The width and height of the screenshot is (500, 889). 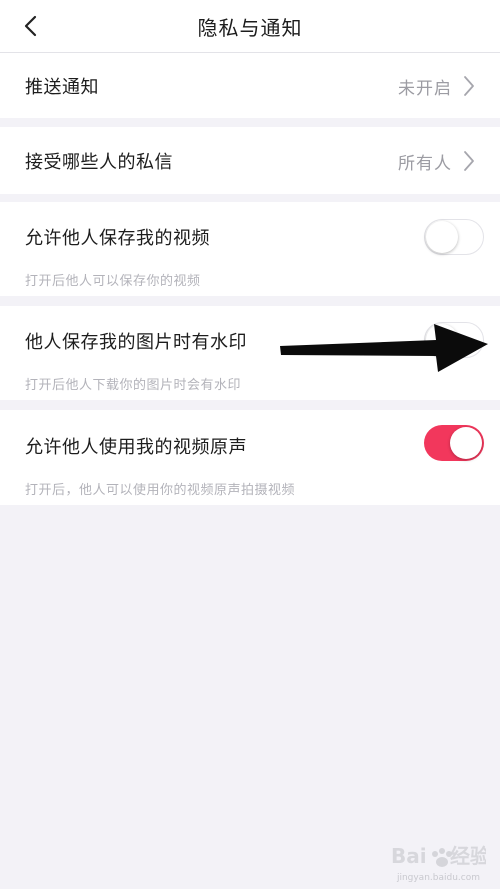 What do you see at coordinates (409, 856) in the screenshot?
I see `svg-text: Bai` at bounding box center [409, 856].